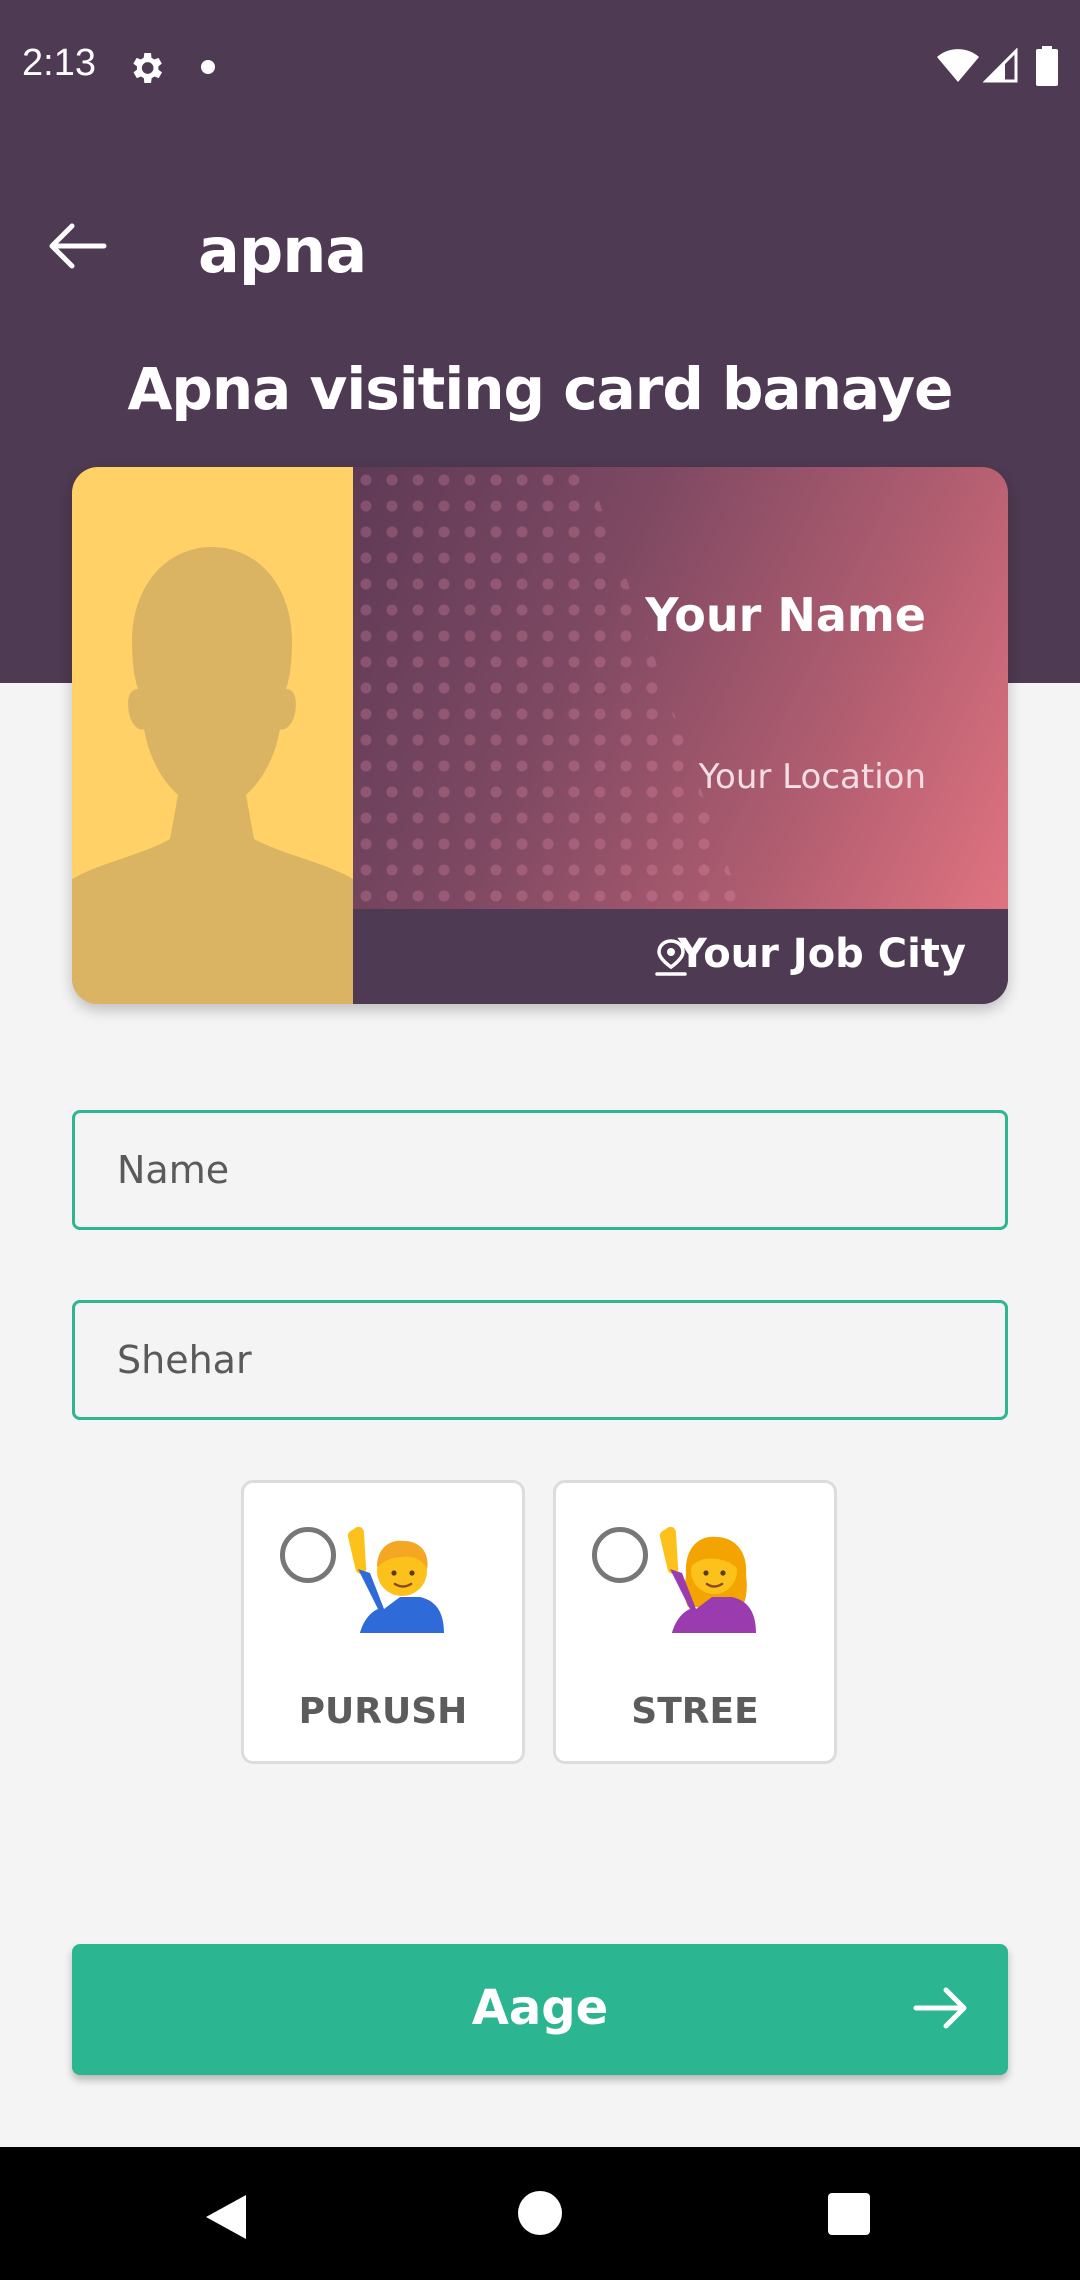 The image size is (1080, 2280). Describe the element at coordinates (395, 1579) in the screenshot. I see `man-raising-hand-icon` at that location.